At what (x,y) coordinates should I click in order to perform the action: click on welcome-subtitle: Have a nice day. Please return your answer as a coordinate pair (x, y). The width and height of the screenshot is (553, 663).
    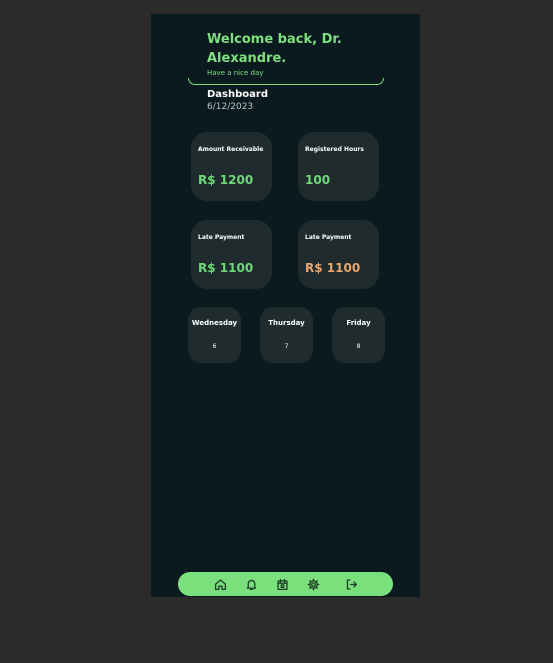
    Looking at the image, I should click on (235, 73).